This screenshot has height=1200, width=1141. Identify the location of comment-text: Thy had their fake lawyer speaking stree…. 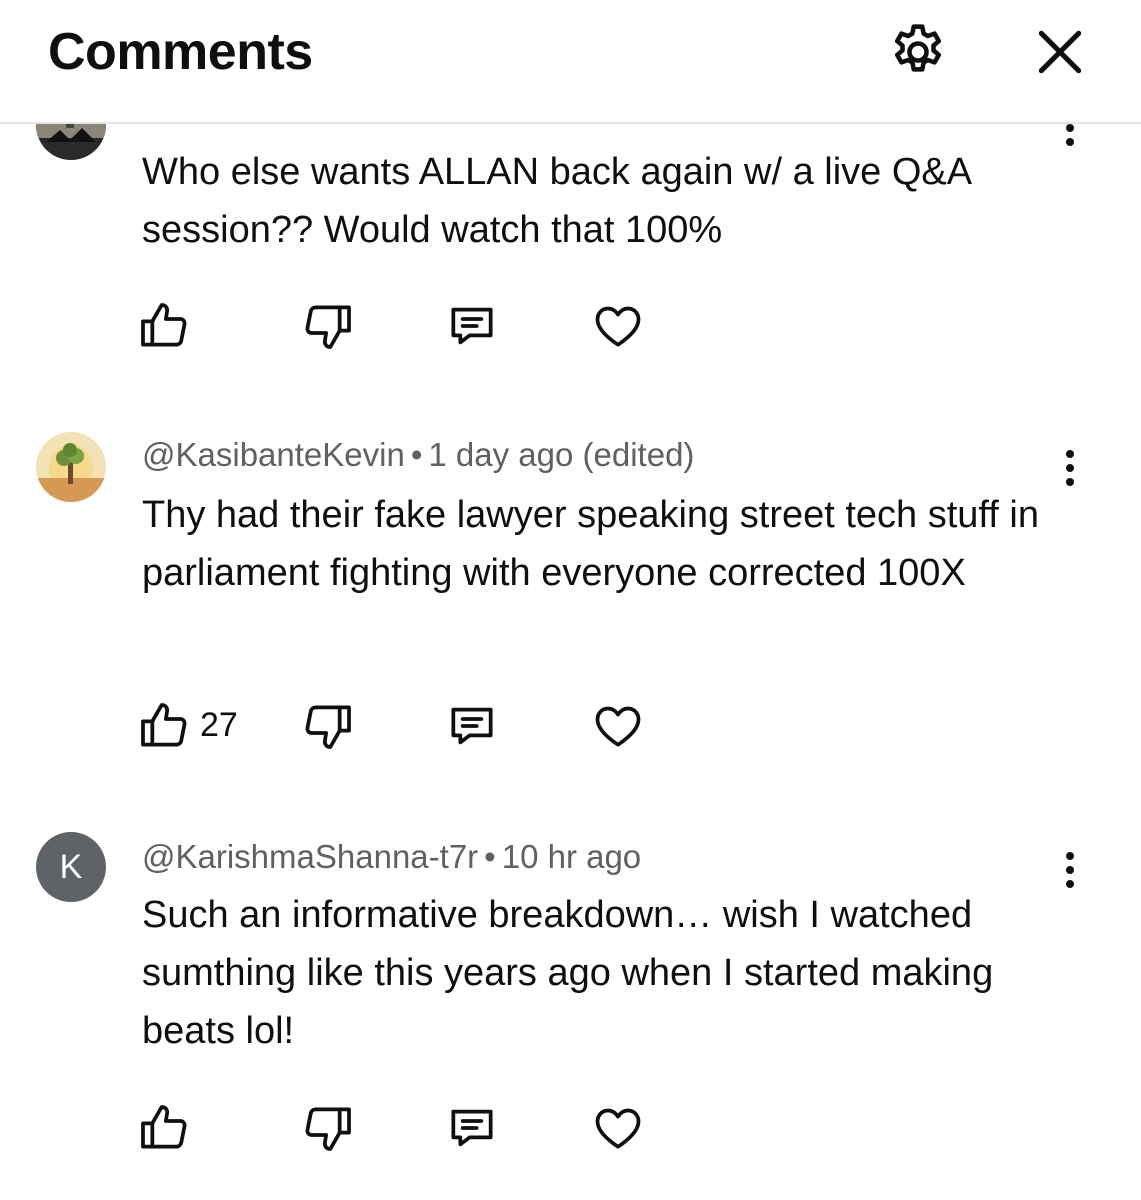
(590, 544).